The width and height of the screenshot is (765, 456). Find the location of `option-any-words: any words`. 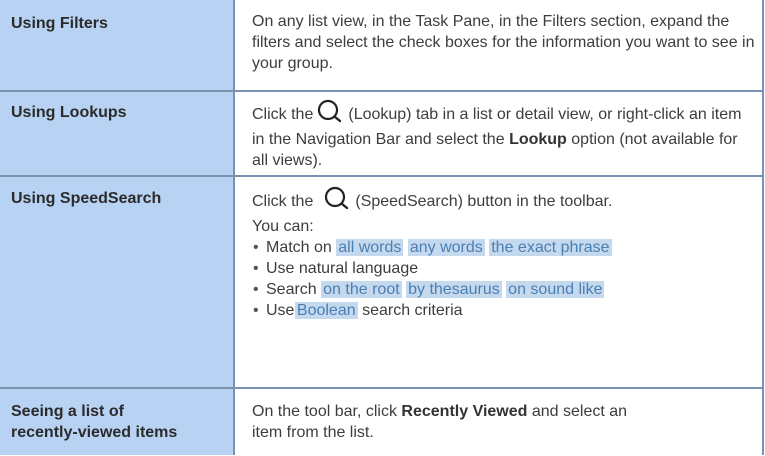

option-any-words: any words is located at coordinates (446, 247).